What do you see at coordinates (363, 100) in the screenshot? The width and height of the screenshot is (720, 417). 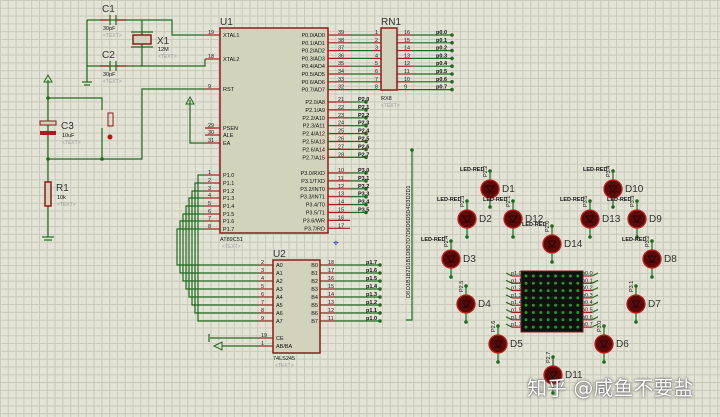 I see `net-label: P2.0` at bounding box center [363, 100].